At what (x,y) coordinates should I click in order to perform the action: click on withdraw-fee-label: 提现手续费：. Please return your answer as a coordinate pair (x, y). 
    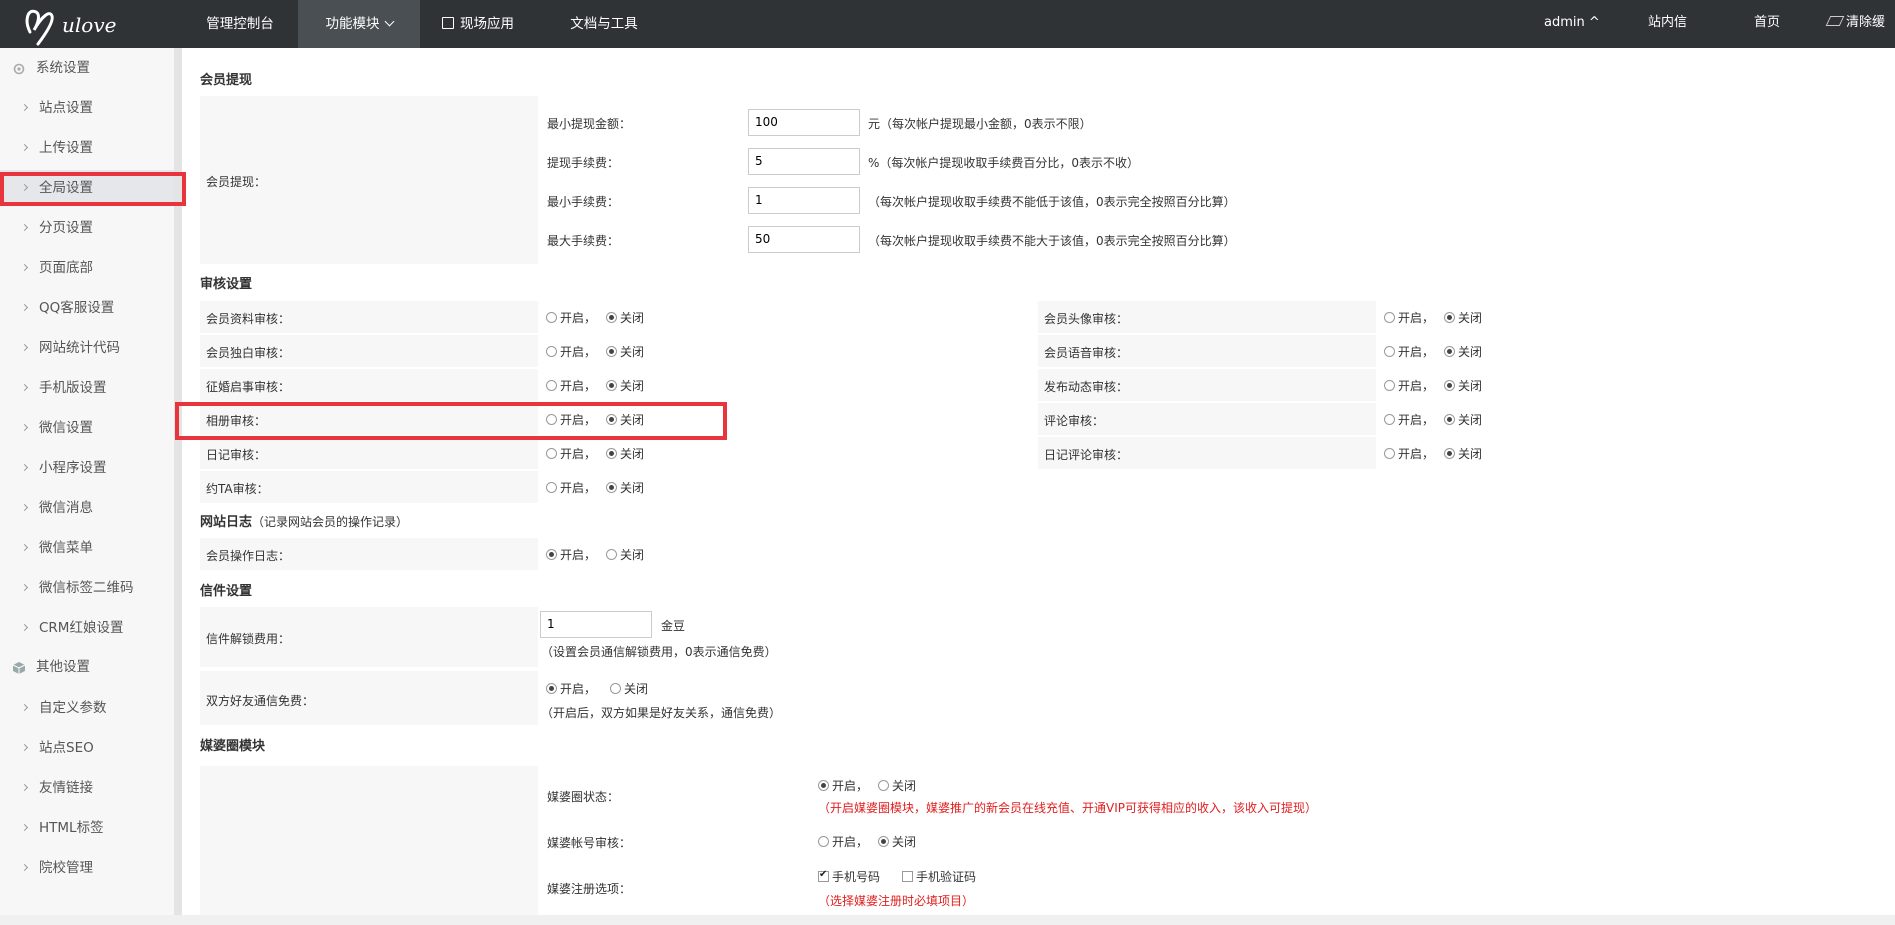
    Looking at the image, I should click on (583, 163).